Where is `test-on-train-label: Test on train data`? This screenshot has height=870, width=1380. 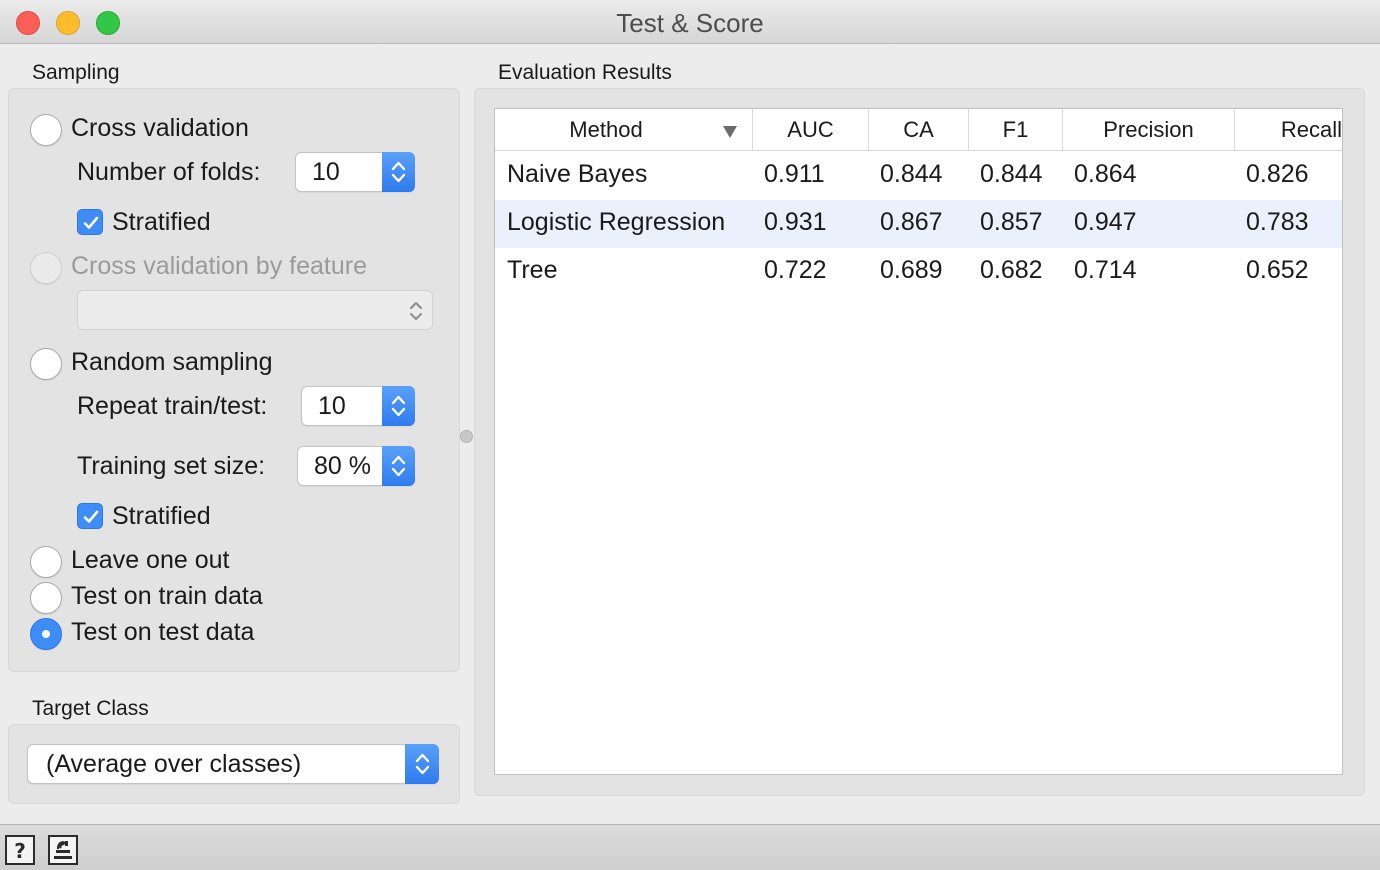 test-on-train-label: Test on train data is located at coordinates (167, 596).